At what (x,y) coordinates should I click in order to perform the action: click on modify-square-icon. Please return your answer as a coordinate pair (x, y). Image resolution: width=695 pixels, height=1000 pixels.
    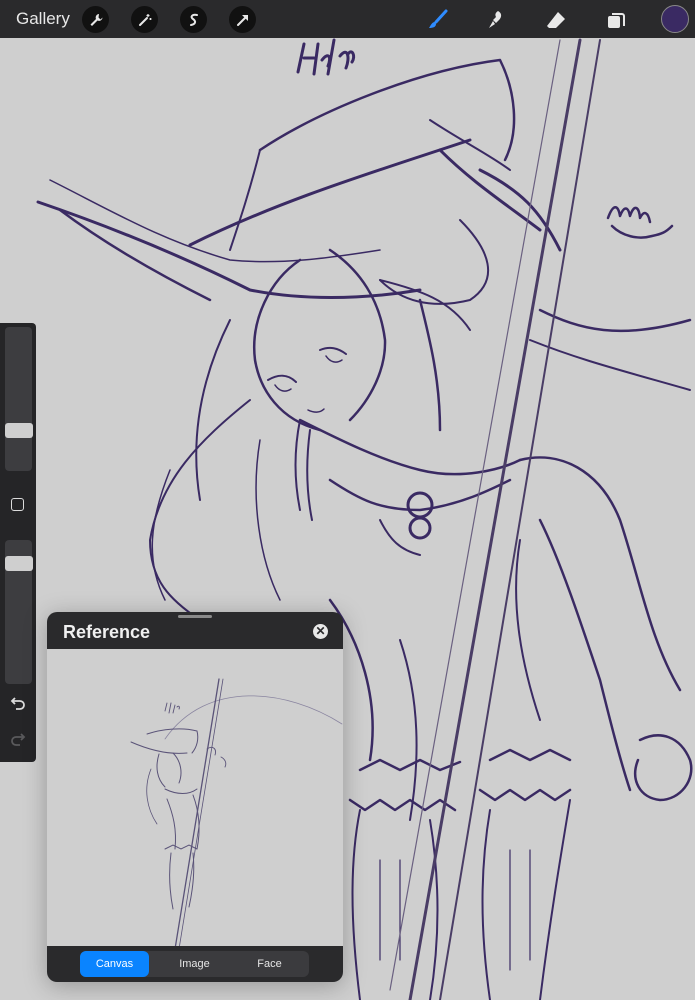
    Looking at the image, I should click on (17, 504).